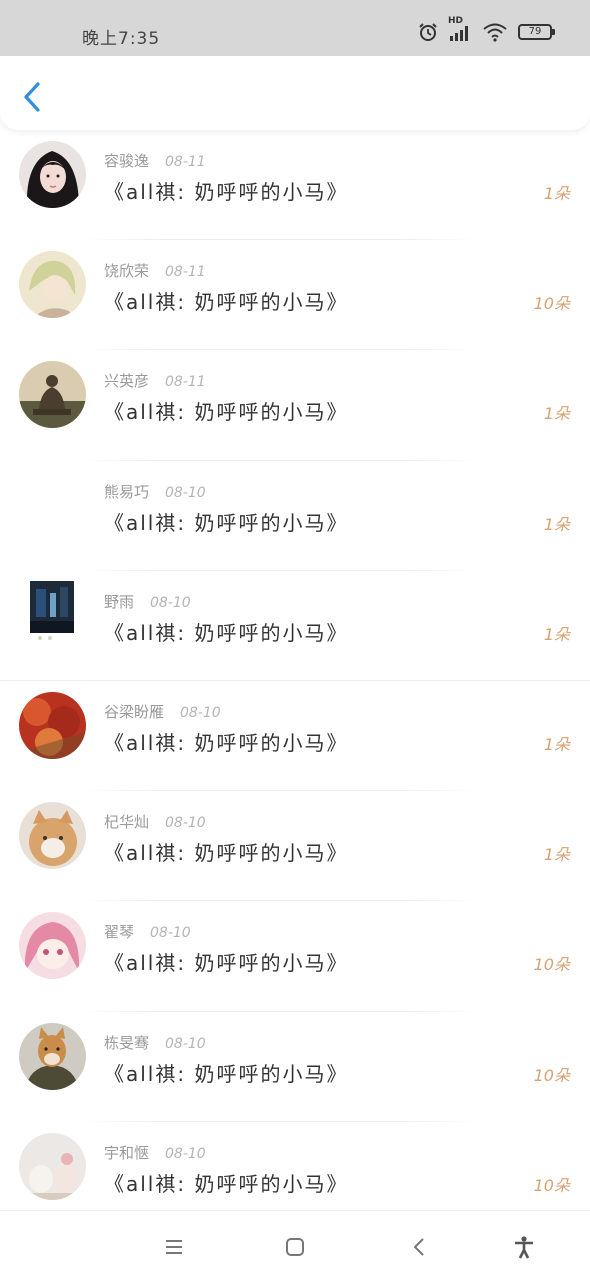  Describe the element at coordinates (127, 381) in the screenshot. I see `user-name: 兴英彦` at that location.